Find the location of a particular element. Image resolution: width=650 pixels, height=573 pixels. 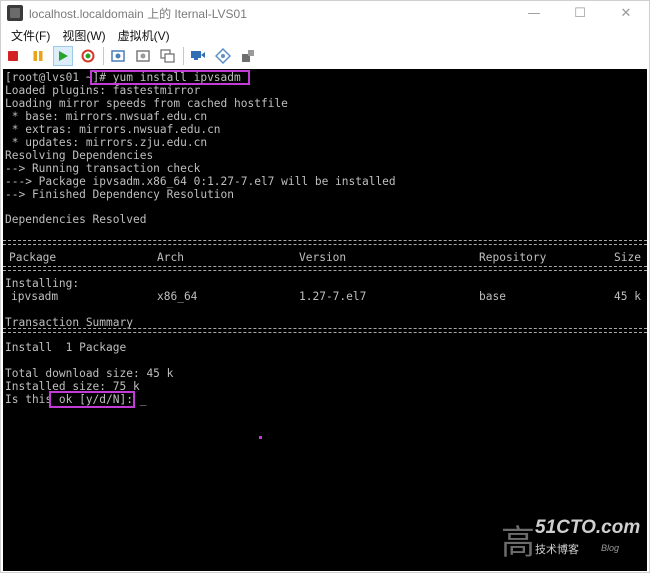

settings-button is located at coordinates (248, 56).